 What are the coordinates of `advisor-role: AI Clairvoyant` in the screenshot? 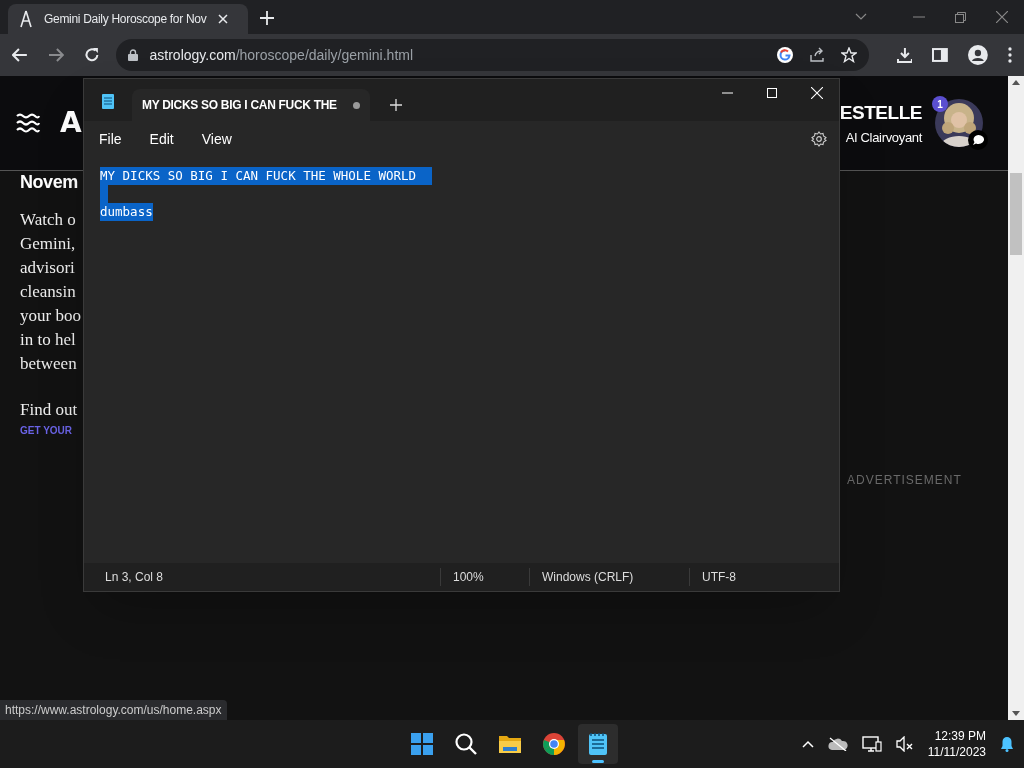 It's located at (883, 137).